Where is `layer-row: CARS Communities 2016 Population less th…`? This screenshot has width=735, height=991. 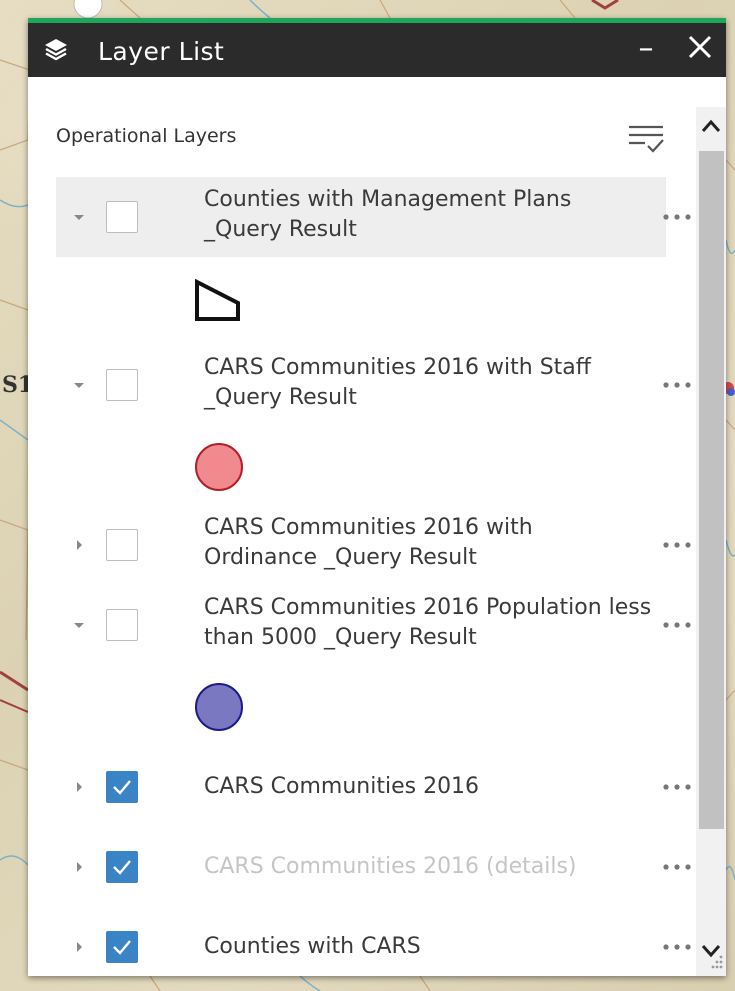
layer-row: CARS Communities 2016 Population less th… is located at coordinates (373, 625).